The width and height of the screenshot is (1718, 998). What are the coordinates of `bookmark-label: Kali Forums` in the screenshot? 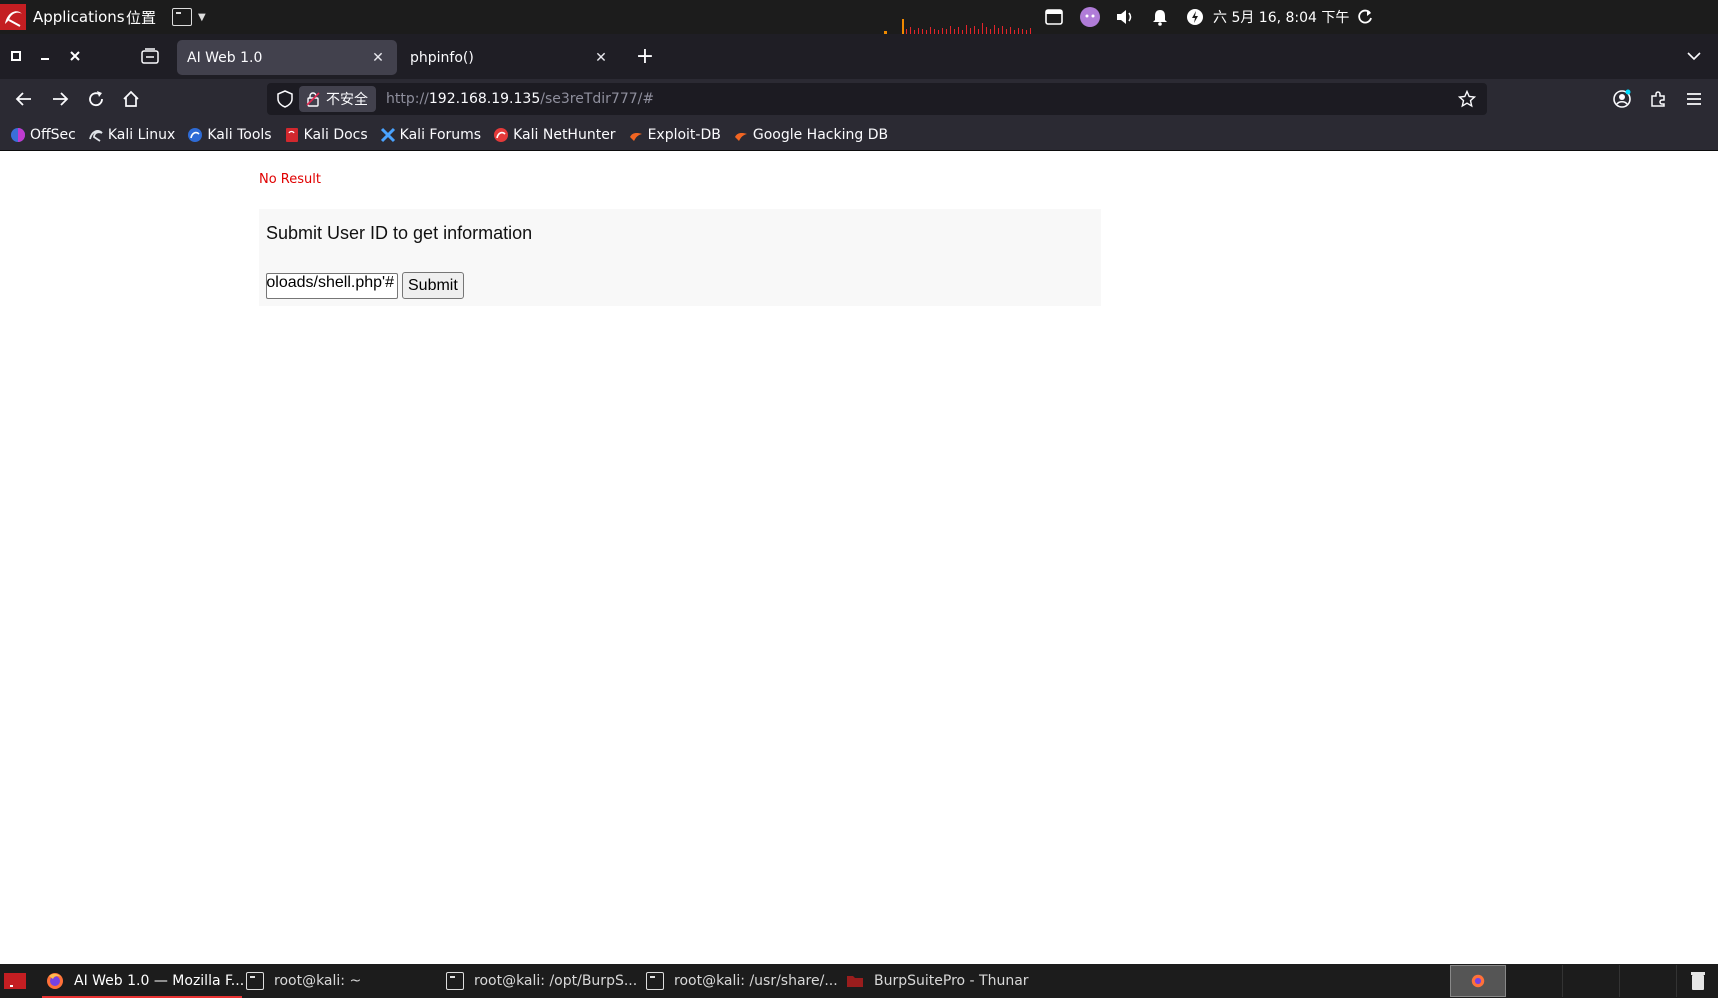 It's located at (440, 134).